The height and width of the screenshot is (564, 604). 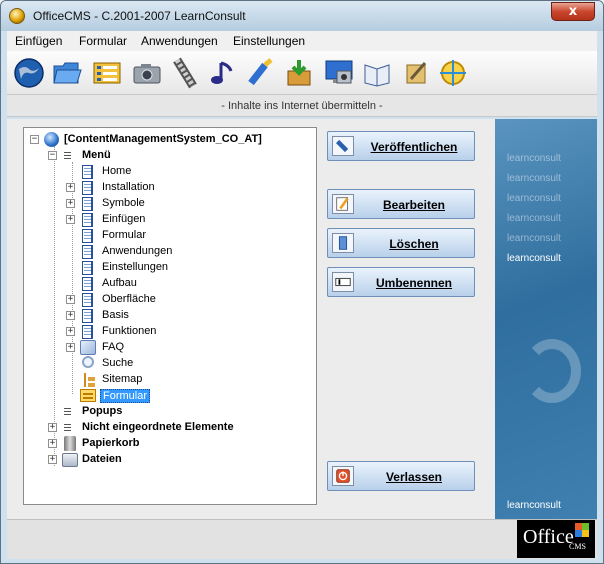 I want to click on tree-label: Nicht eingeordnete Elemente, so click(x=158, y=427).